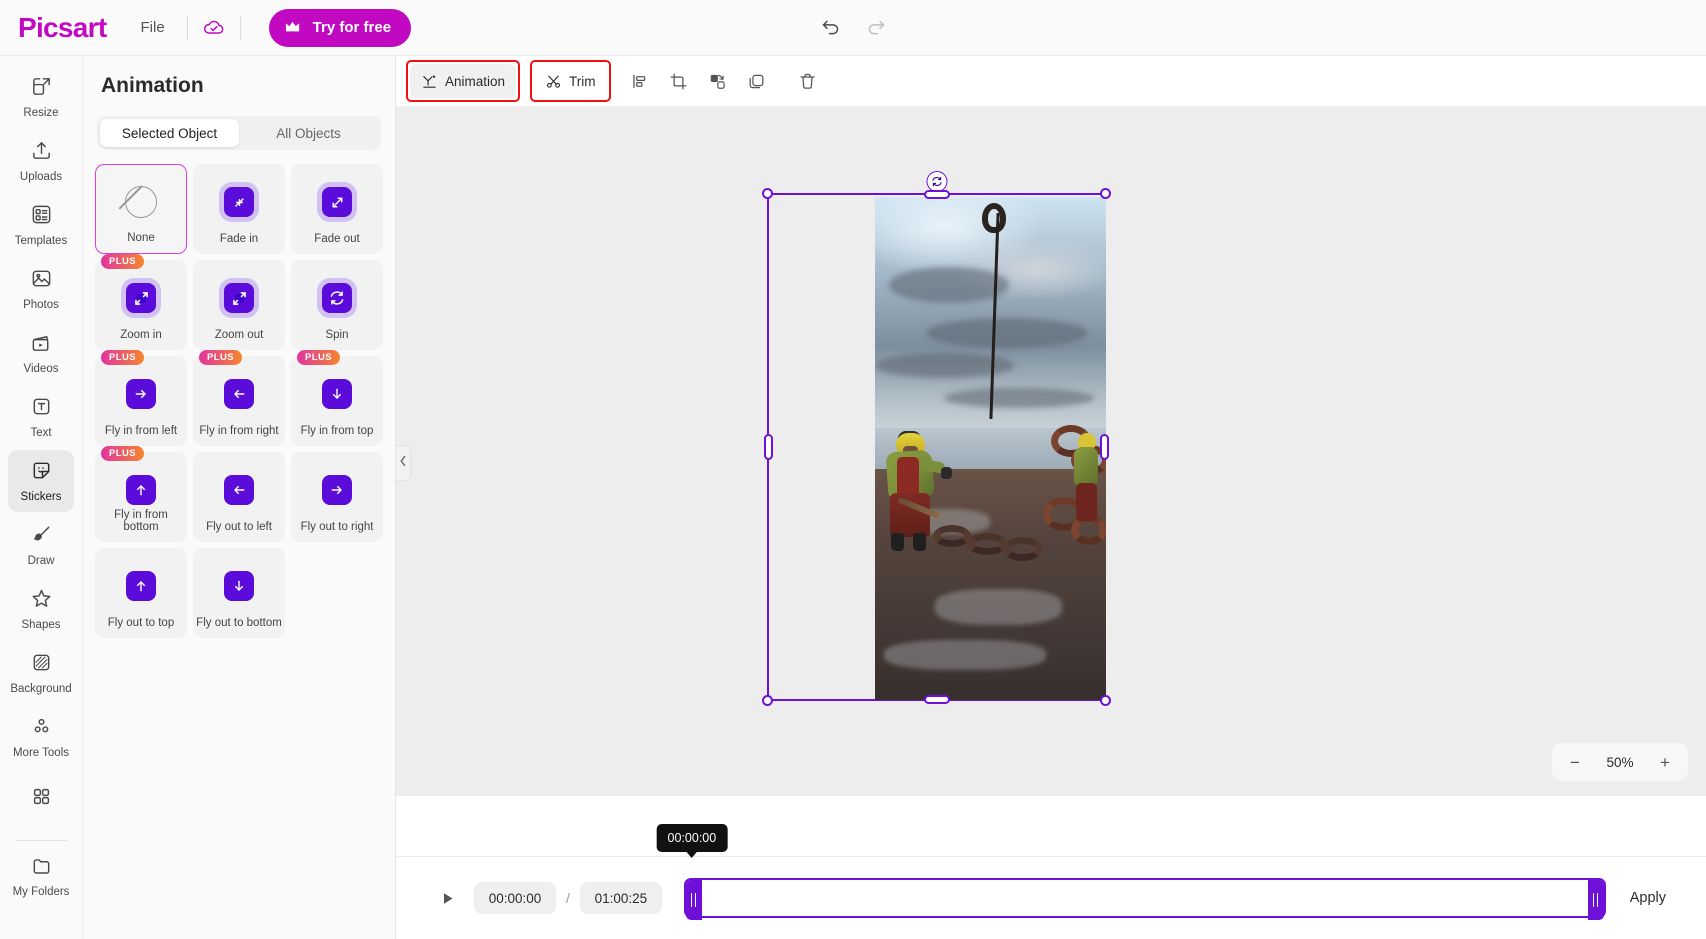 The width and height of the screenshot is (1706, 939). I want to click on animation-option-zoom-in: PLUS Zoom in, so click(141, 302).